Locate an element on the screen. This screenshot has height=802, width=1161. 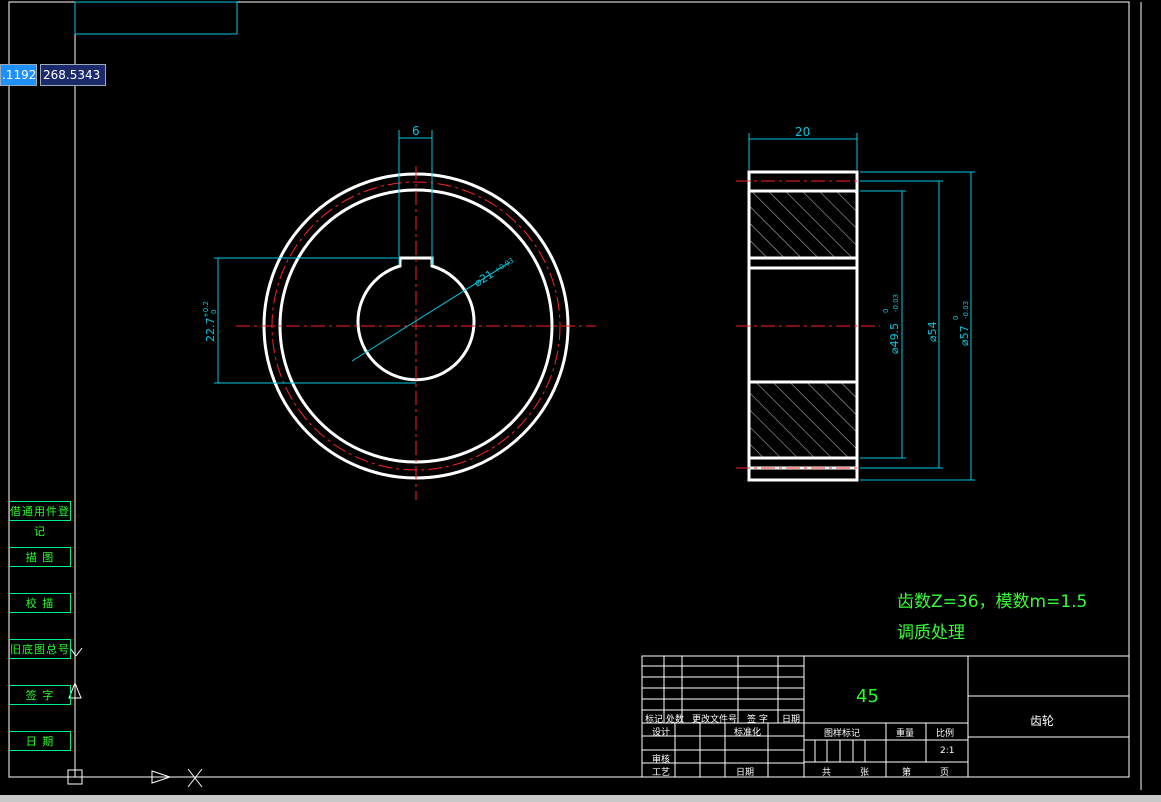
dim-hole-tolerance: +0.03 is located at coordinates (504, 266).